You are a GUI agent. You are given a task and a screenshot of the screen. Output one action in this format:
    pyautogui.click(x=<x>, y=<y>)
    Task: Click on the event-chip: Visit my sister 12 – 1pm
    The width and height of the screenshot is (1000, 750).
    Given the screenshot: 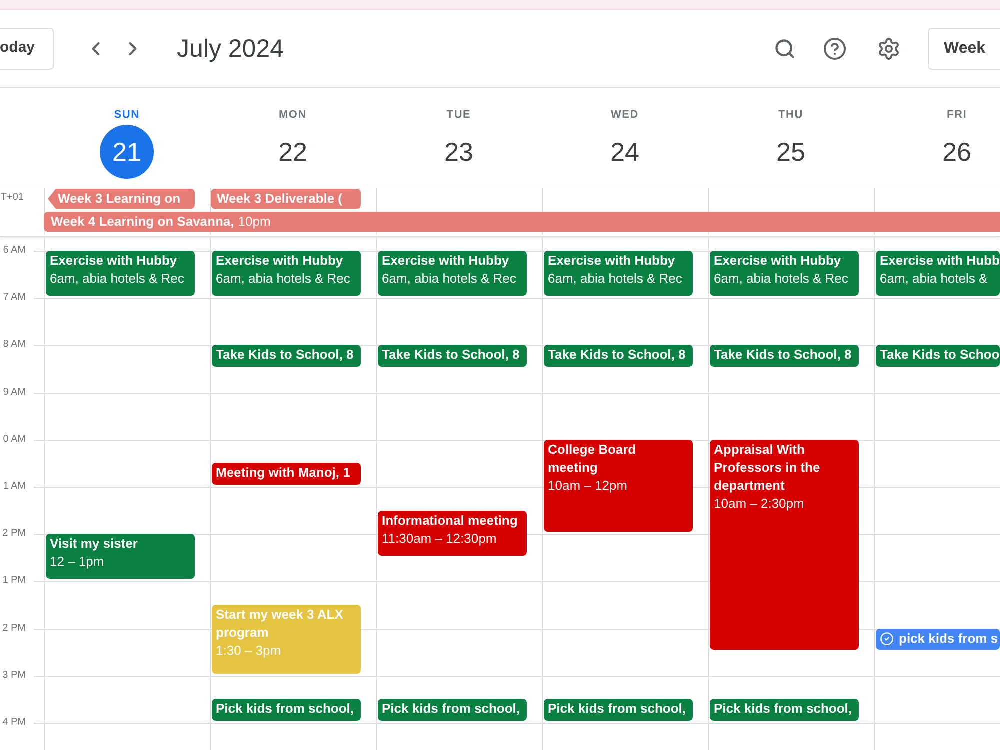 What is the action you would take?
    pyautogui.click(x=120, y=557)
    